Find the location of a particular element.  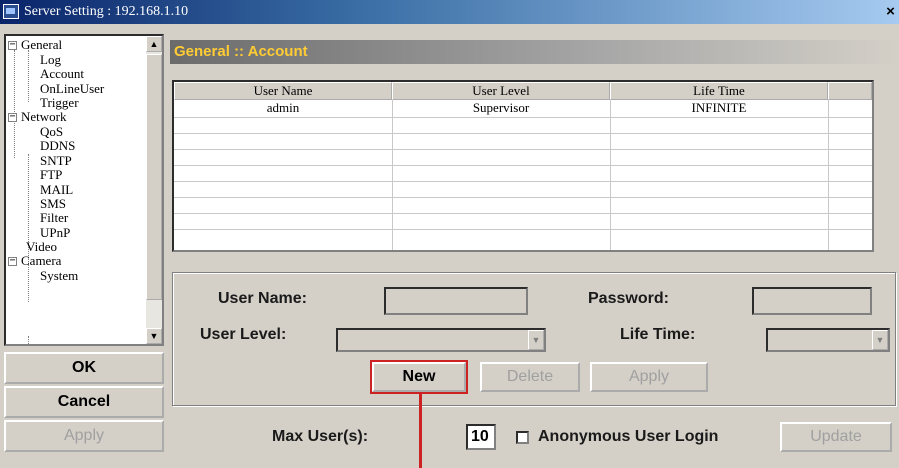

tree-item-qos: QoS is located at coordinates (51, 132).